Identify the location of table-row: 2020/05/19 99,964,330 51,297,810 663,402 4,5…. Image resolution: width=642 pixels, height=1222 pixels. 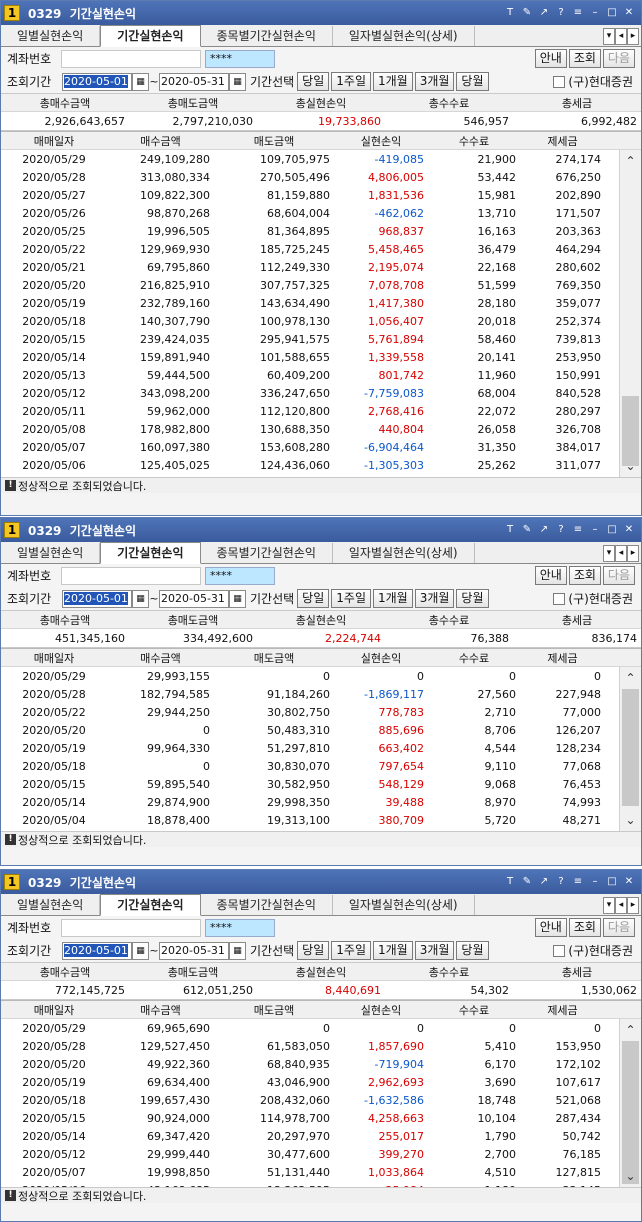
(321, 748).